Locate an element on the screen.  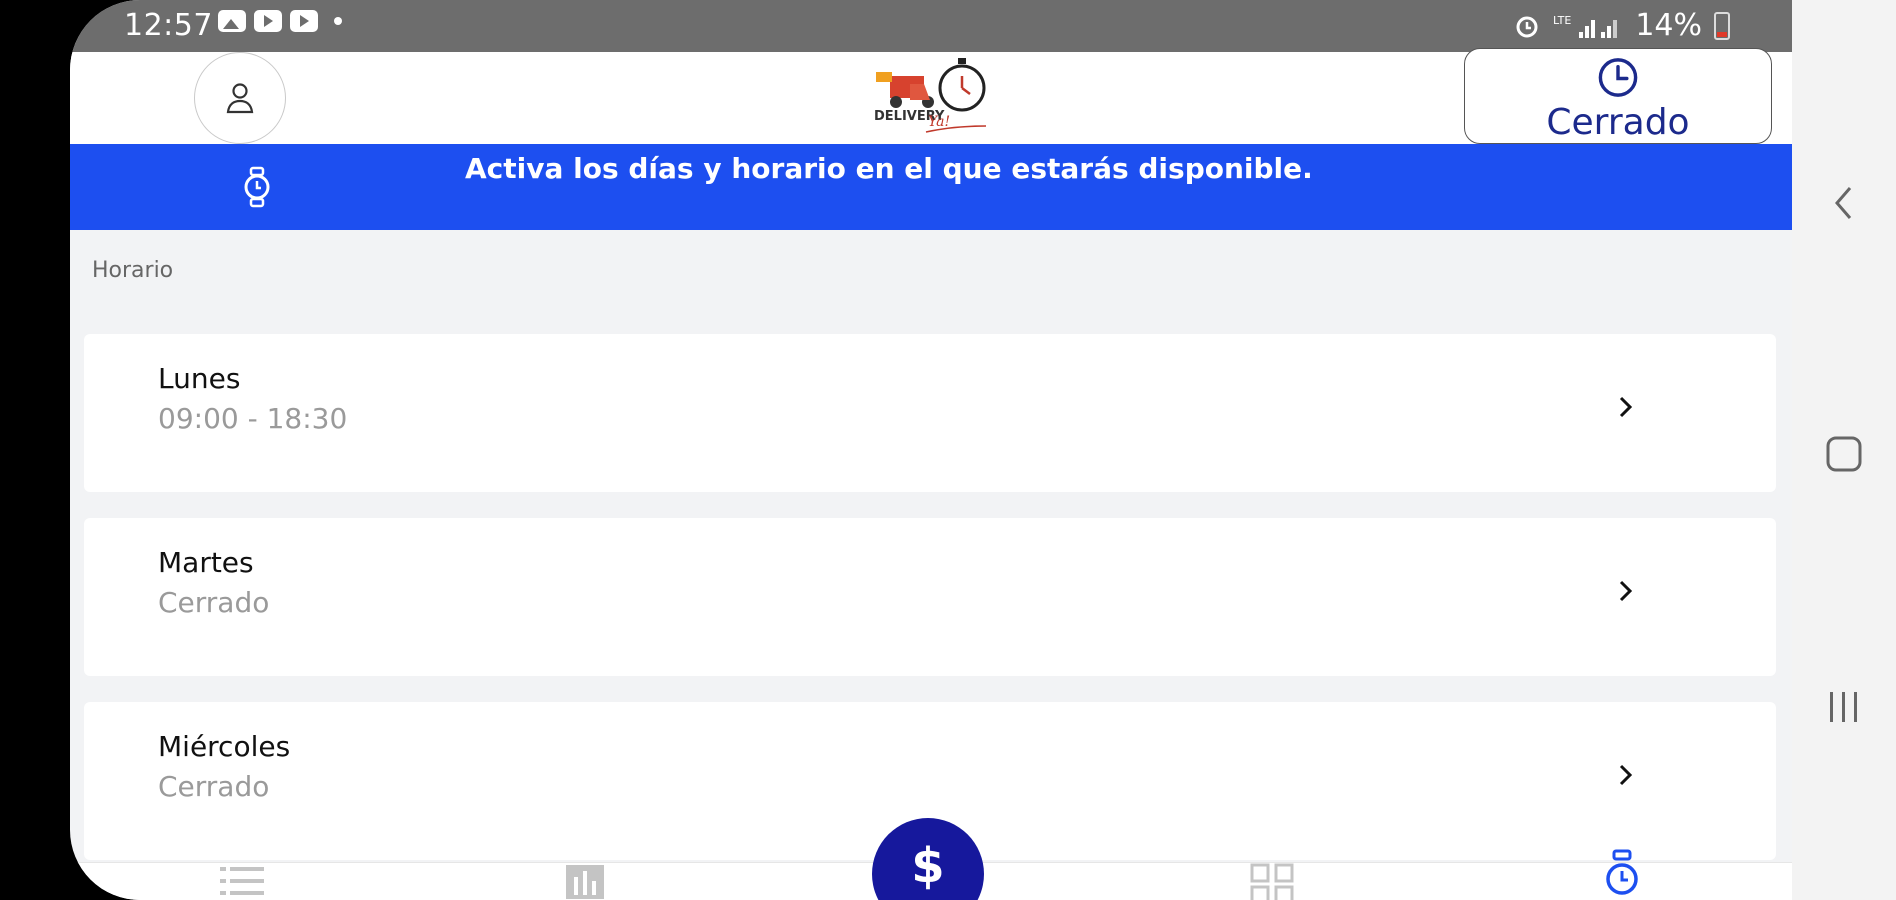
dollar-icon: $ is located at coordinates (928, 866).